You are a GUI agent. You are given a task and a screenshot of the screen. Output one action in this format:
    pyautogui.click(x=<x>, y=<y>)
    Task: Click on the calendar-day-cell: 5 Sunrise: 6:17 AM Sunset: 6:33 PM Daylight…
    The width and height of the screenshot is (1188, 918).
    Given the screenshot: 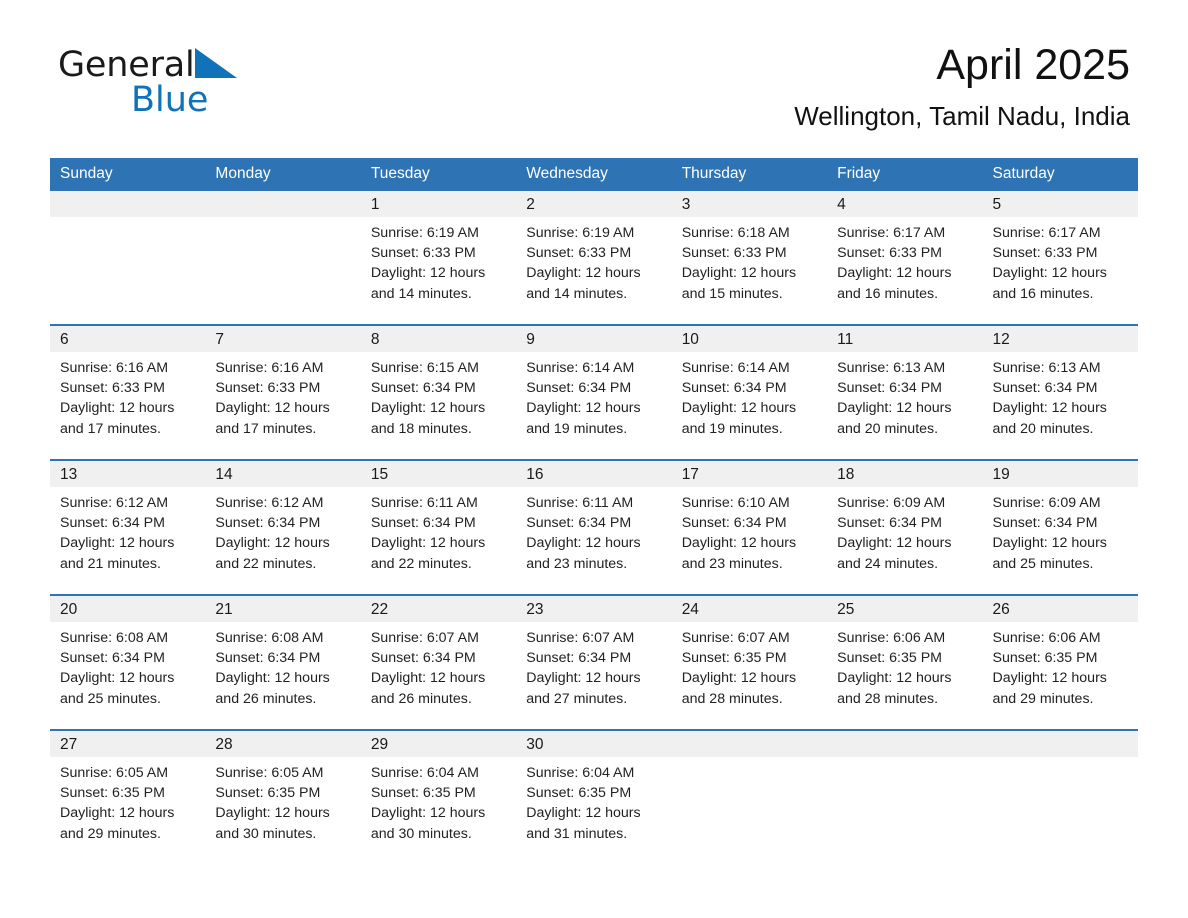 What is the action you would take?
    pyautogui.click(x=1060, y=258)
    